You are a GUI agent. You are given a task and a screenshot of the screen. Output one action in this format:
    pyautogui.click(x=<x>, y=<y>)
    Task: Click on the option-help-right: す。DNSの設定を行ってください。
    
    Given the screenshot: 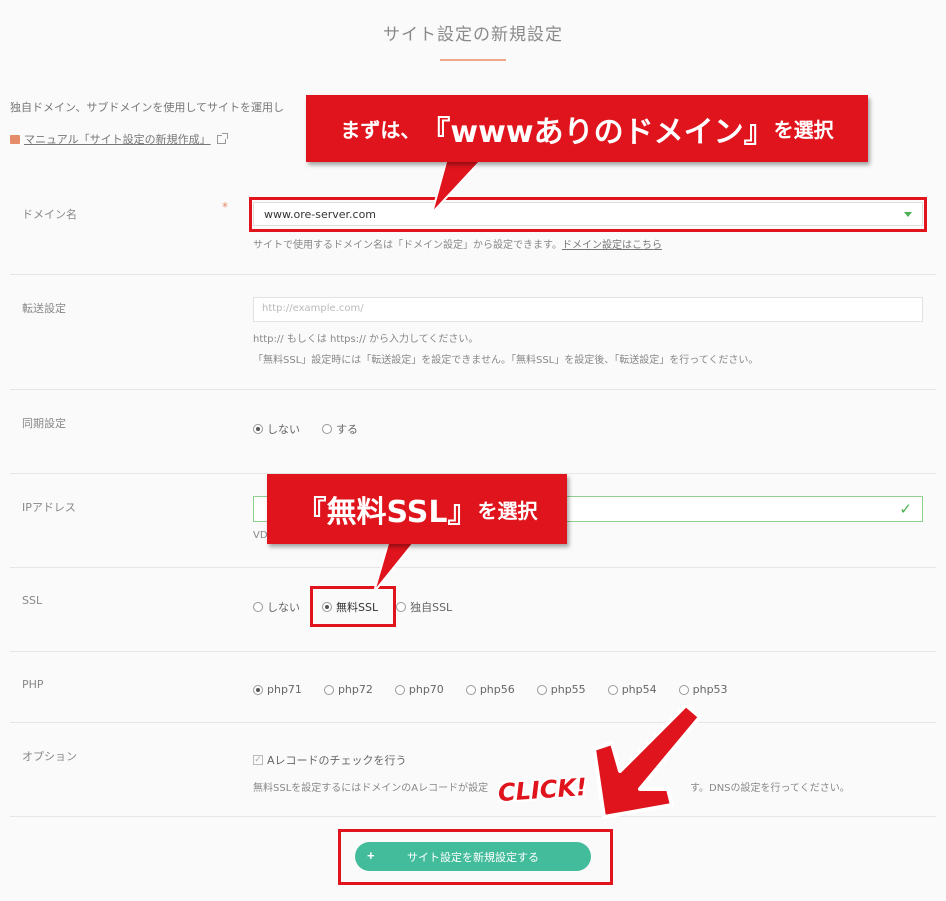 What is the action you would take?
    pyautogui.click(x=770, y=788)
    